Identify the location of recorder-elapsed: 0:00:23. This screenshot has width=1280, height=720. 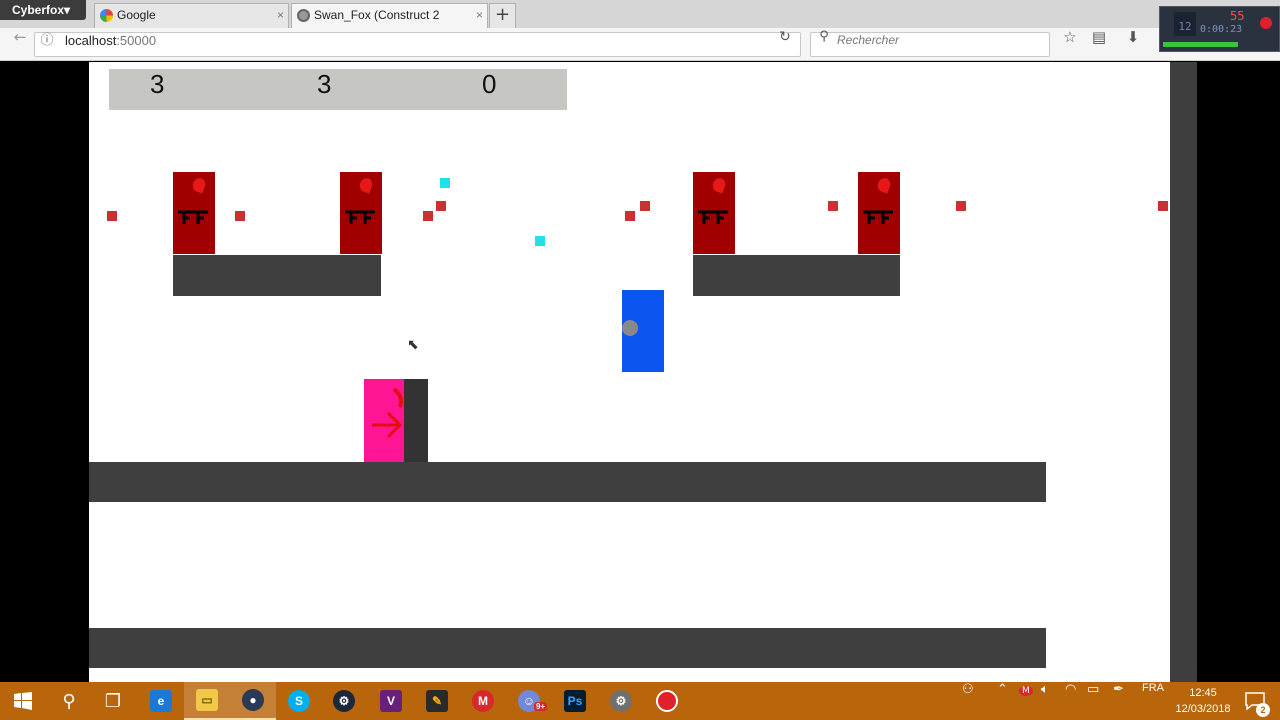
(1221, 29).